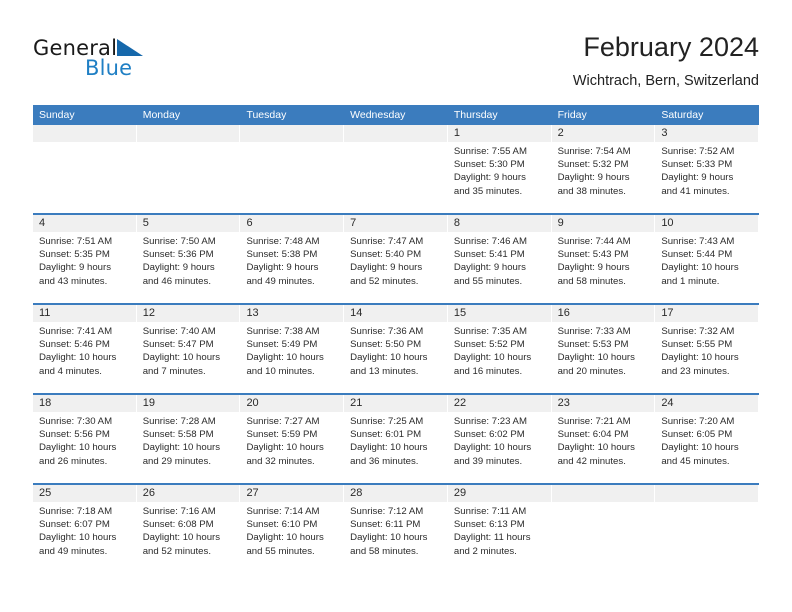 The height and width of the screenshot is (612, 792). I want to click on day-detail-line: Sunrise: 7:51 AM, so click(76, 241).